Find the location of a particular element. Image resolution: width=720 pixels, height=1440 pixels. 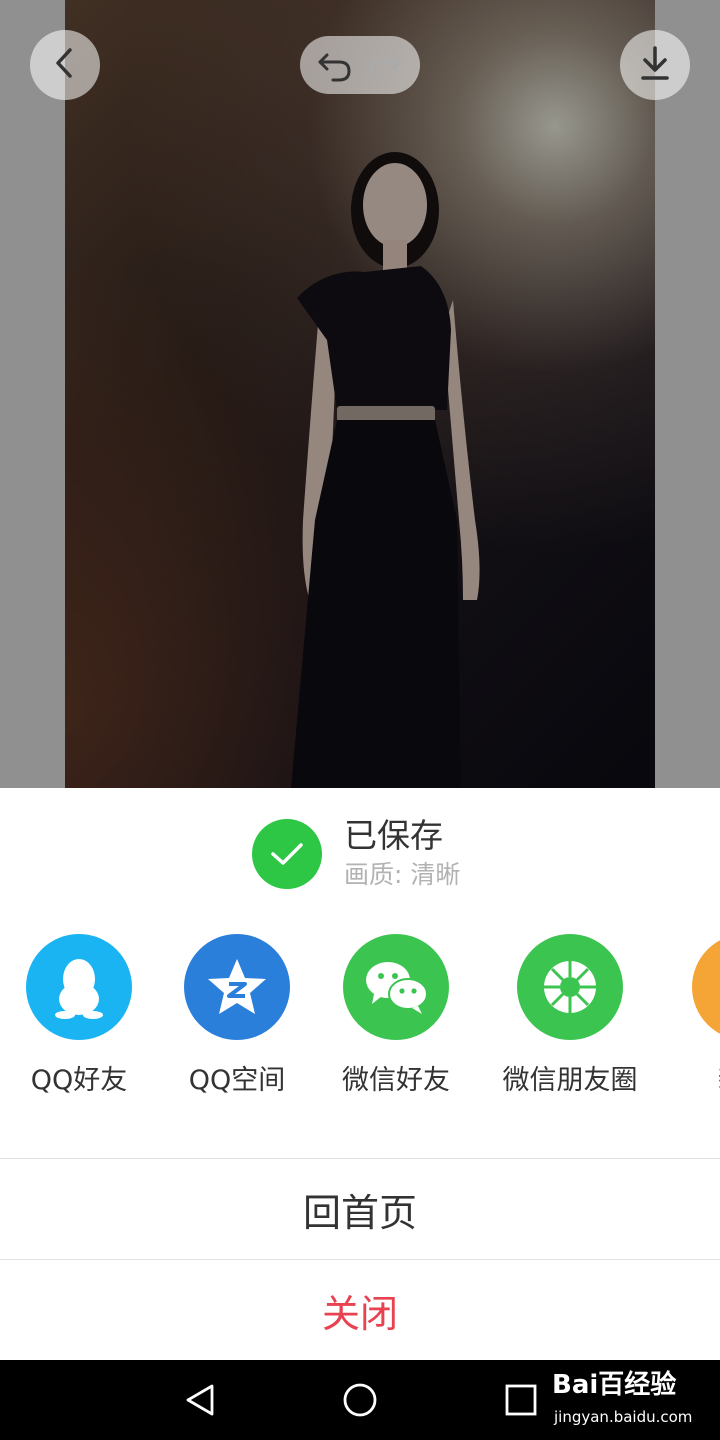

undo-icon is located at coordinates (335, 65).